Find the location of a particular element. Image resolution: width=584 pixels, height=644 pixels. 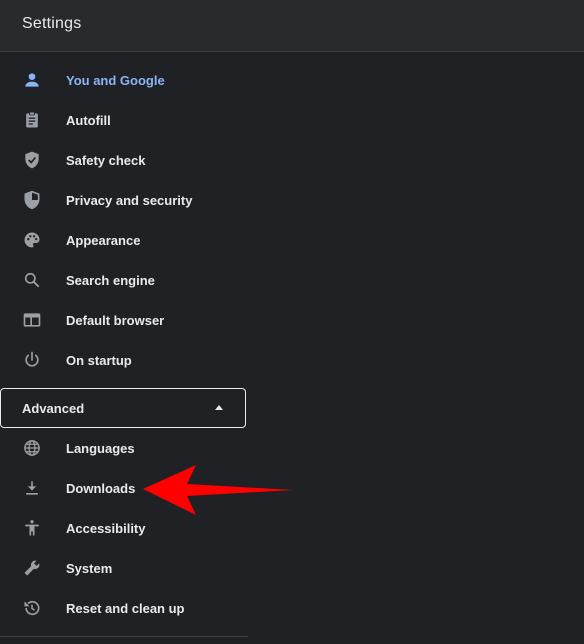

sidebar-item-you-and-google: You and Google is located at coordinates (124, 80).